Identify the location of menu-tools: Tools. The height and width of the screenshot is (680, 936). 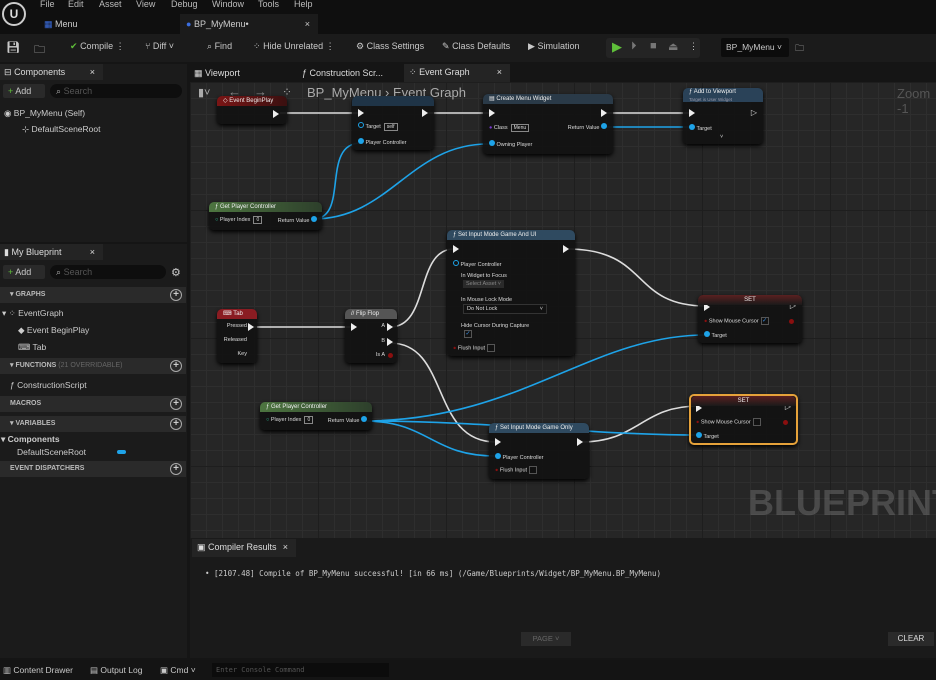
(268, 4).